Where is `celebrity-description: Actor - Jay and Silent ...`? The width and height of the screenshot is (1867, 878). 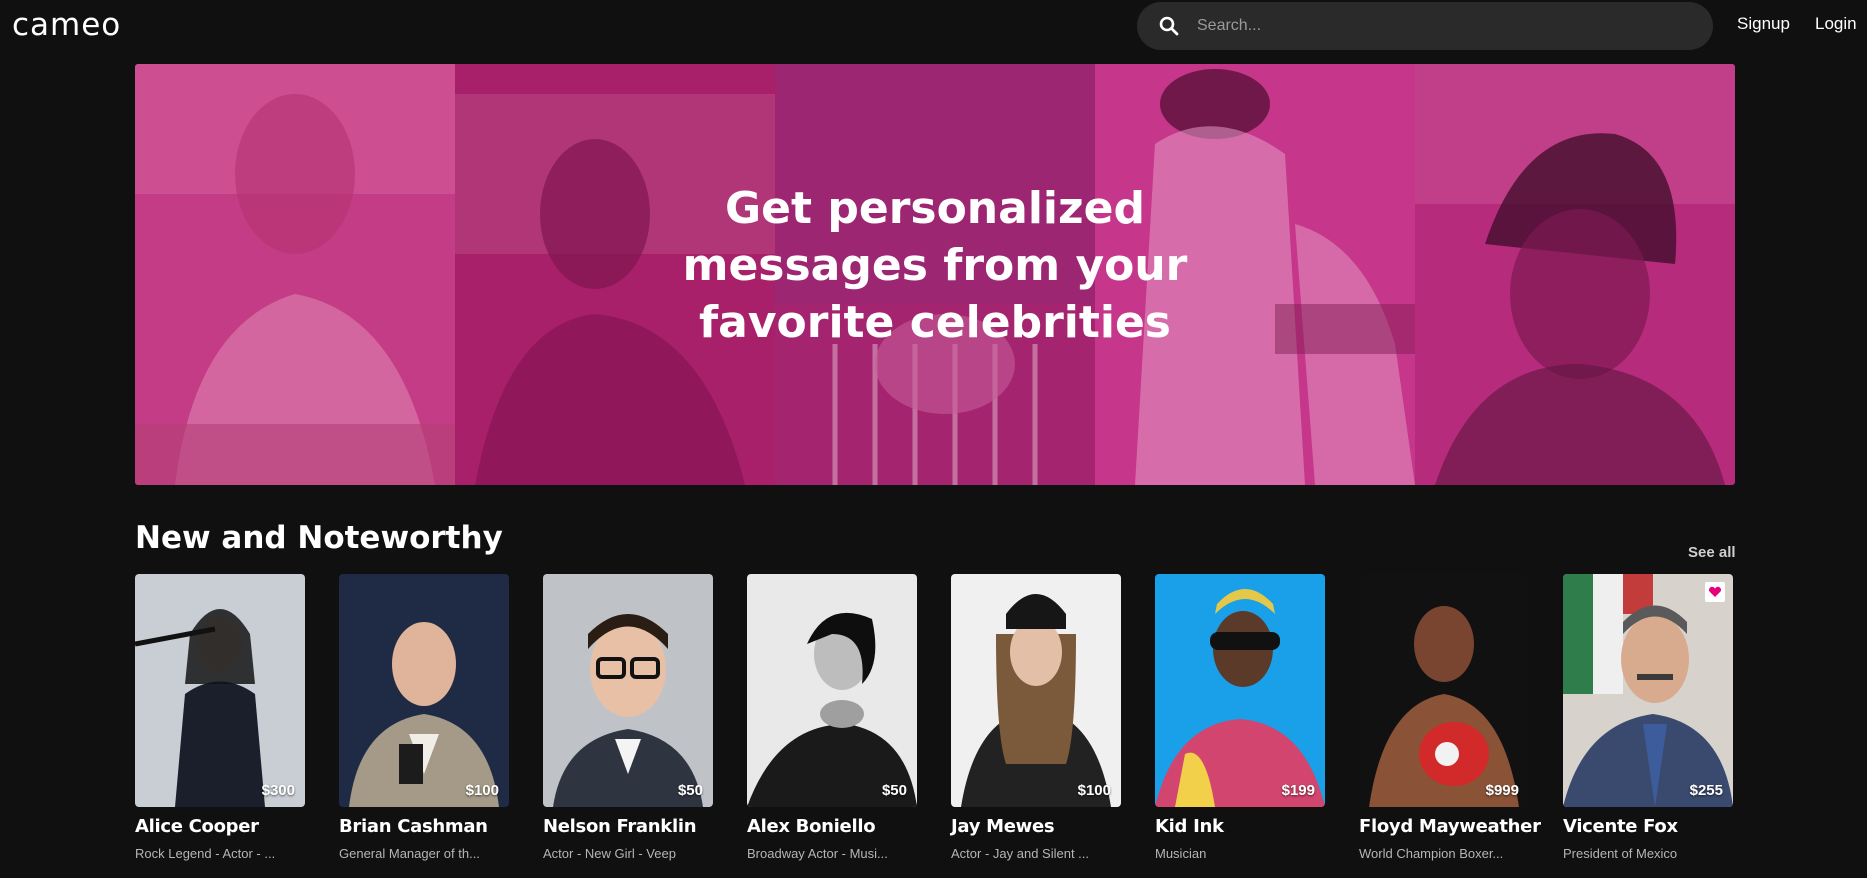
celebrity-description: Actor - Jay and Silent ... is located at coordinates (1020, 853).